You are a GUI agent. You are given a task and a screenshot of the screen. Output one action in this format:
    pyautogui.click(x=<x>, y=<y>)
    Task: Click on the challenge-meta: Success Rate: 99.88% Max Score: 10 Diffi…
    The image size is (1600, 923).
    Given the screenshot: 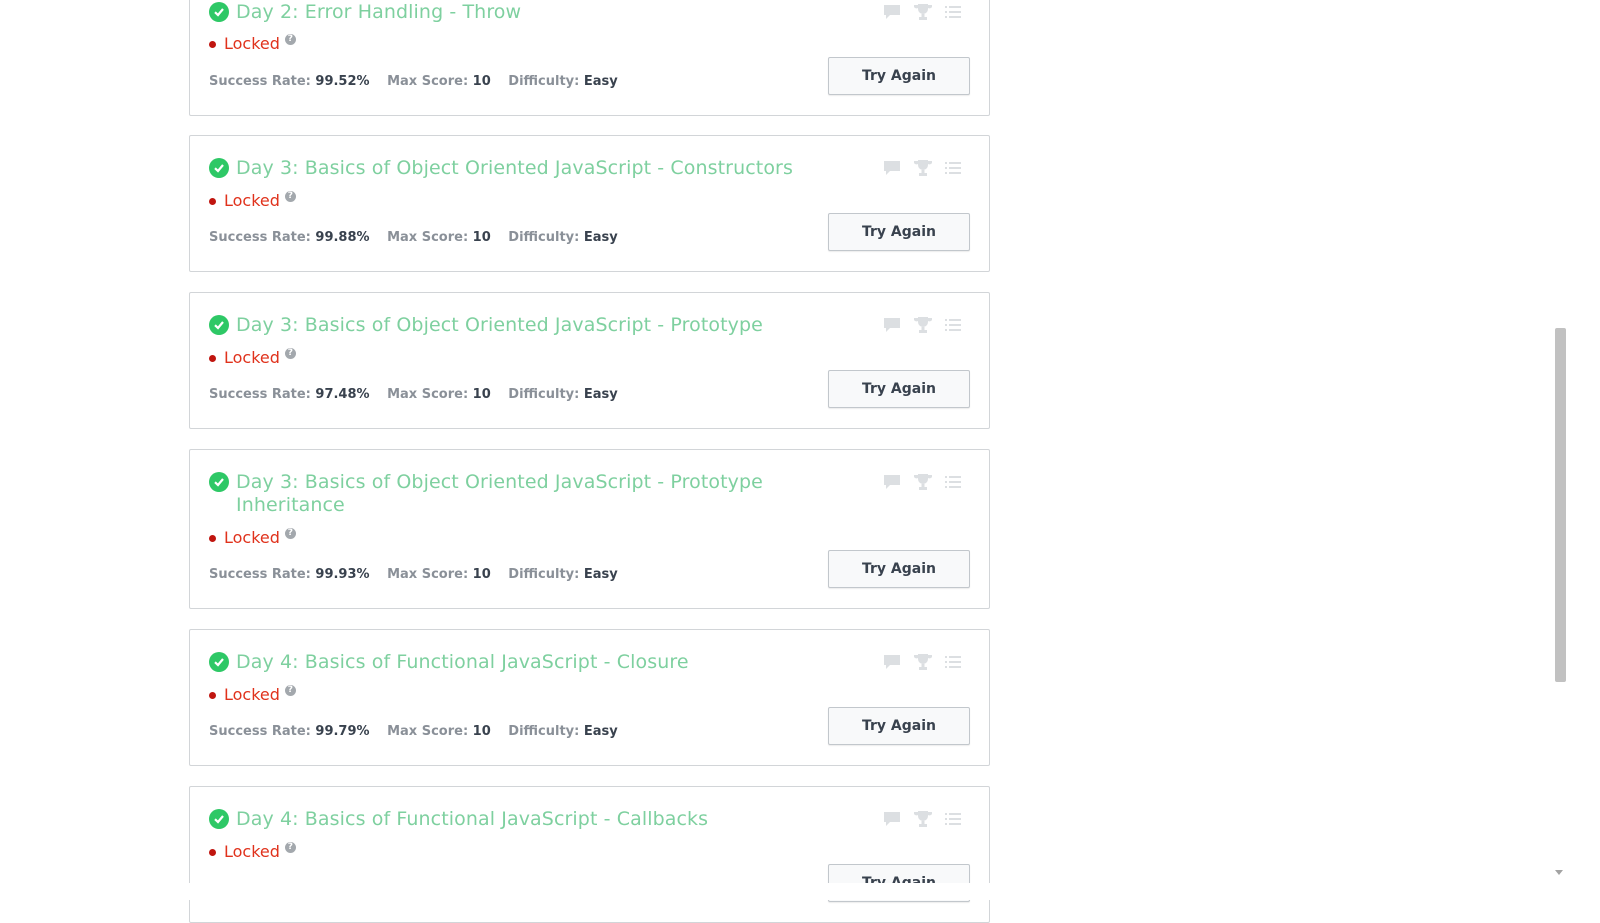 What is the action you would take?
    pyautogui.click(x=420, y=238)
    